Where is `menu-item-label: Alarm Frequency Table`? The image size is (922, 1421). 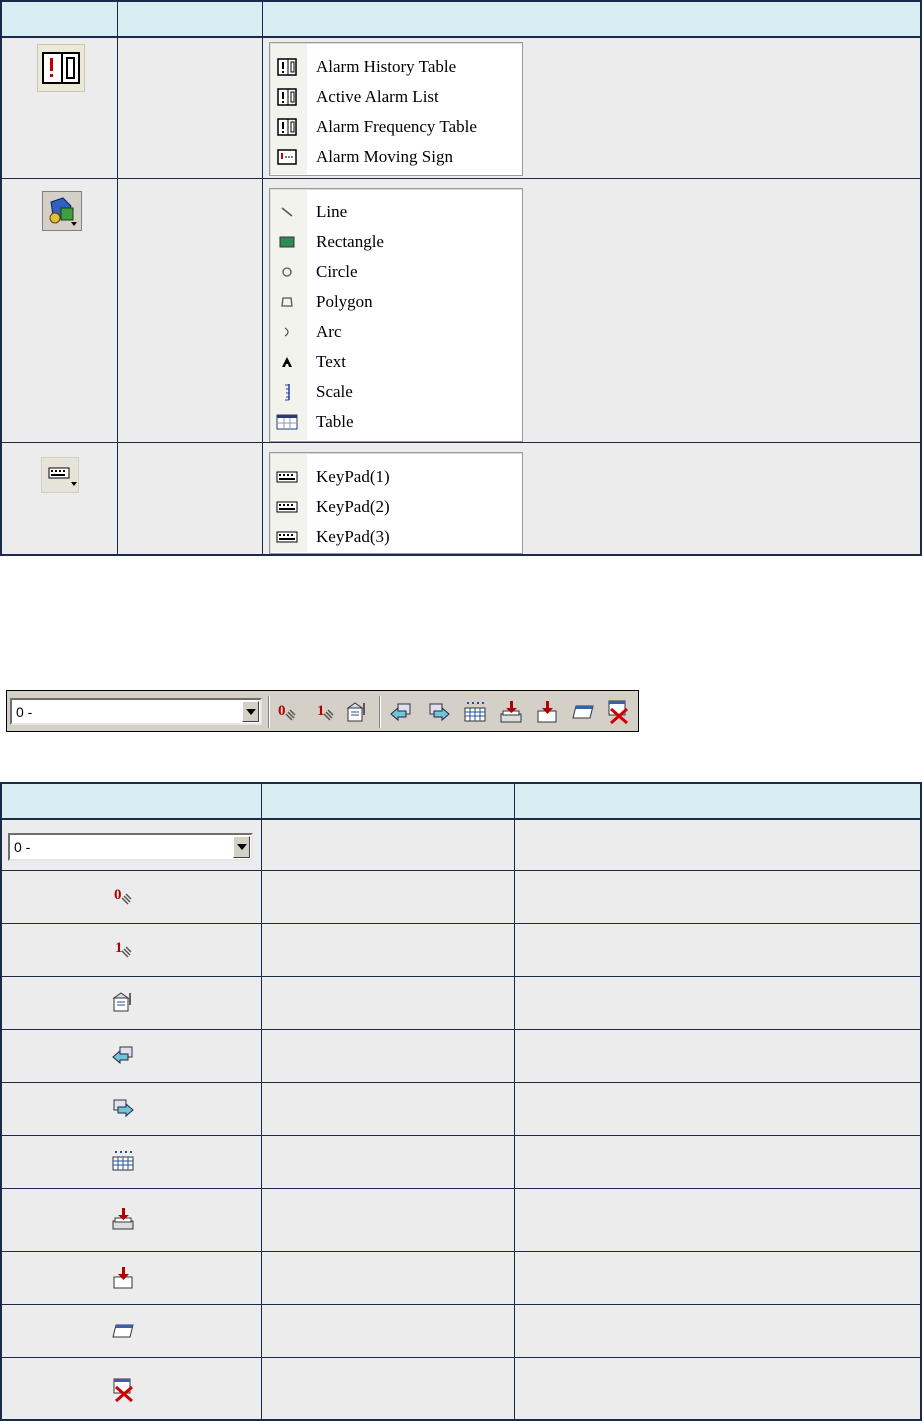
menu-item-label: Alarm Frequency Table is located at coordinates (396, 126).